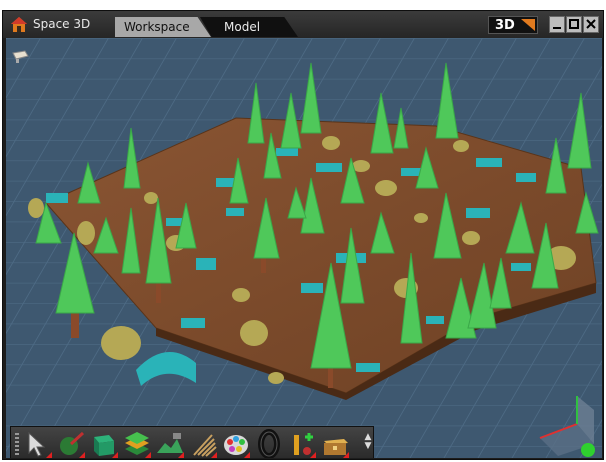 The height and width of the screenshot is (462, 606). What do you see at coordinates (71, 443) in the screenshot?
I see `paint-tool-button` at bounding box center [71, 443].